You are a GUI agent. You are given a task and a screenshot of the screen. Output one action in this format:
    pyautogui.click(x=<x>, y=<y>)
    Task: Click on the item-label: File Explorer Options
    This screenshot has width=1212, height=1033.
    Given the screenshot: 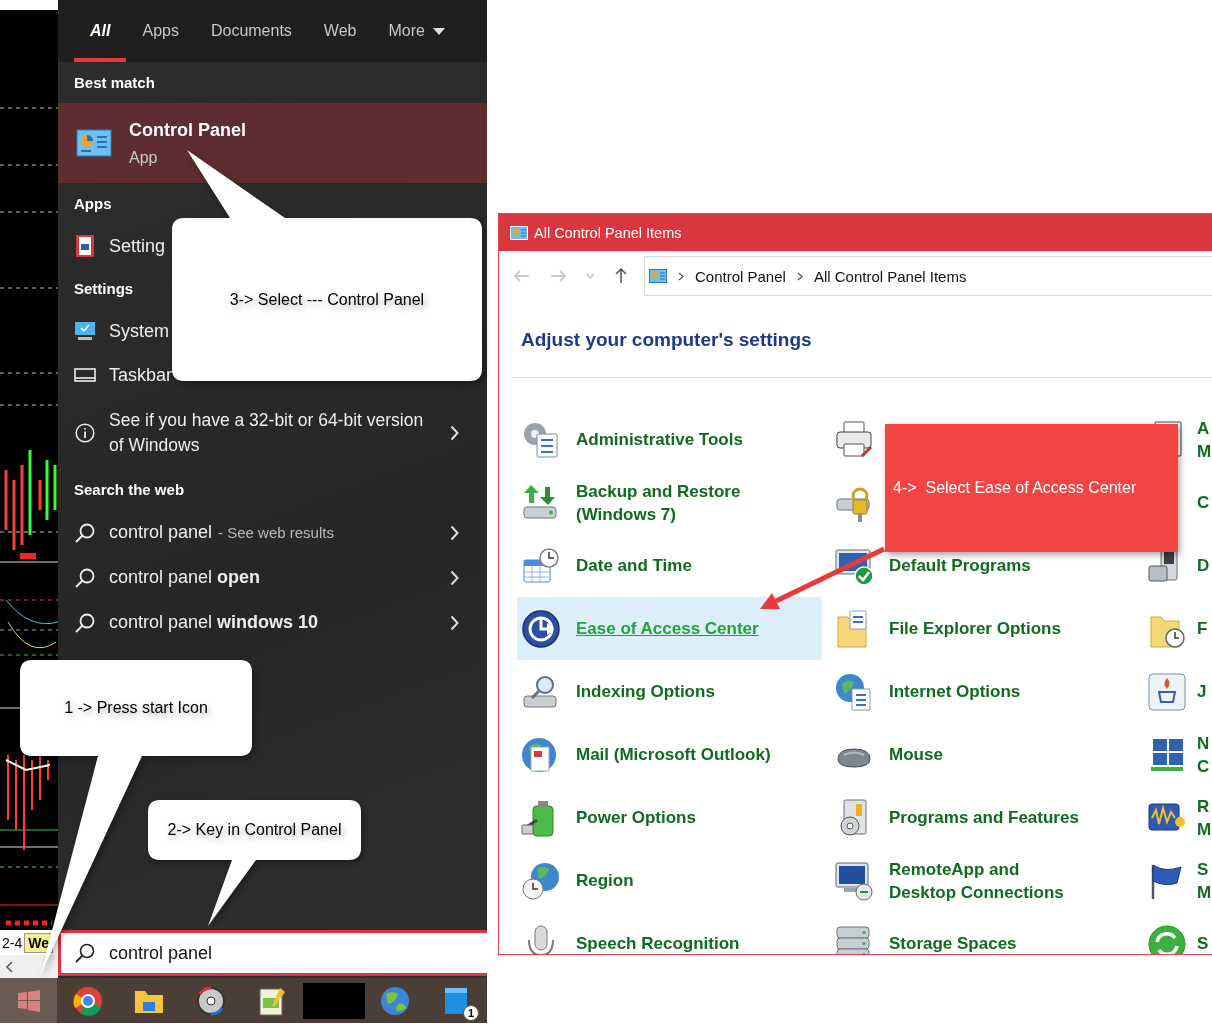 What is the action you would take?
    pyautogui.click(x=975, y=629)
    